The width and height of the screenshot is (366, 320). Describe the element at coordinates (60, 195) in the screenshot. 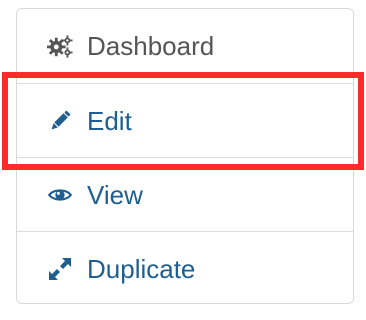

I see `eye-icon` at that location.